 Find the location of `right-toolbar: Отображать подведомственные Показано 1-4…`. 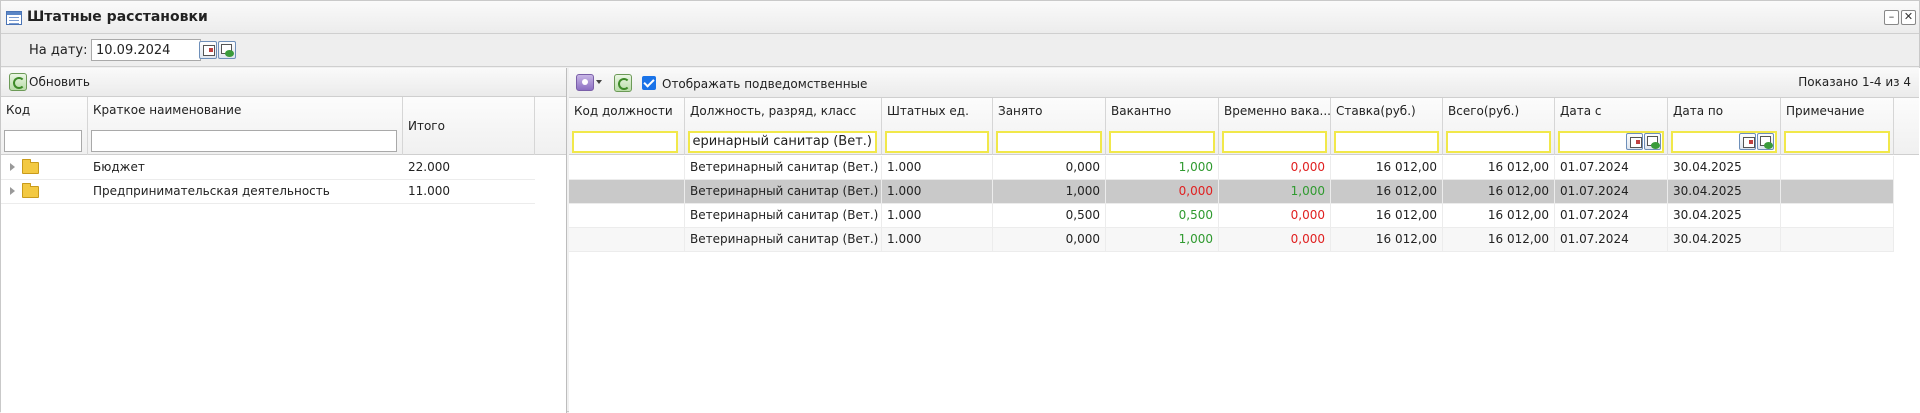

right-toolbar: Отображать подведомственные Показано 1-4… is located at coordinates (1244, 83).